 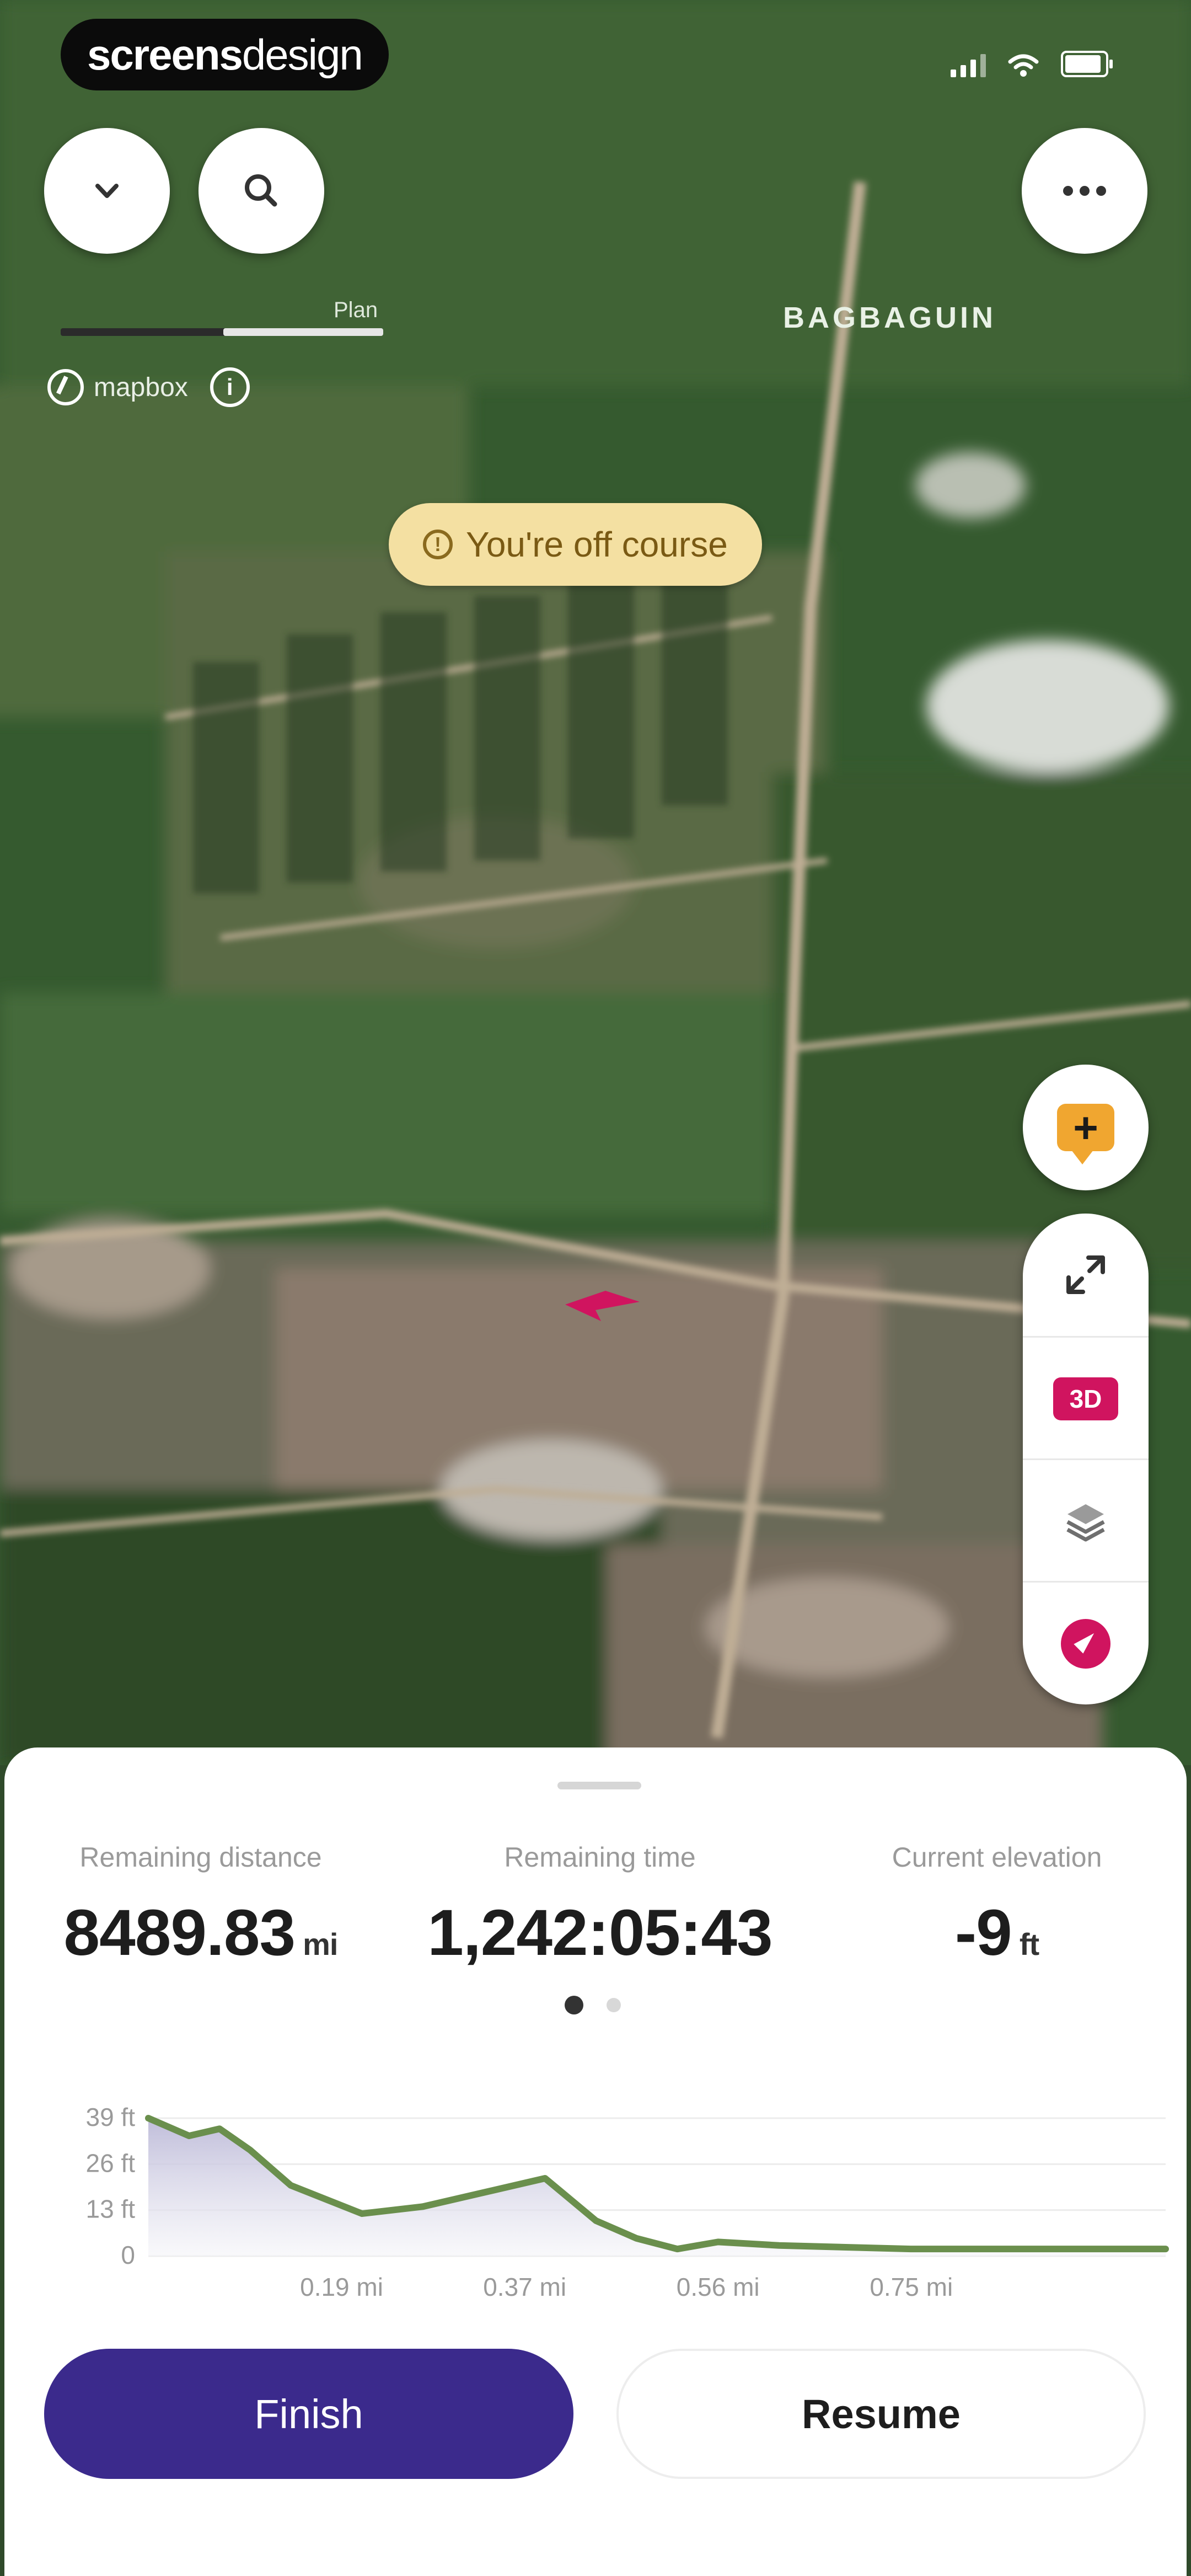 What do you see at coordinates (889, 317) in the screenshot?
I see `place-label: BAGBAGUIN` at bounding box center [889, 317].